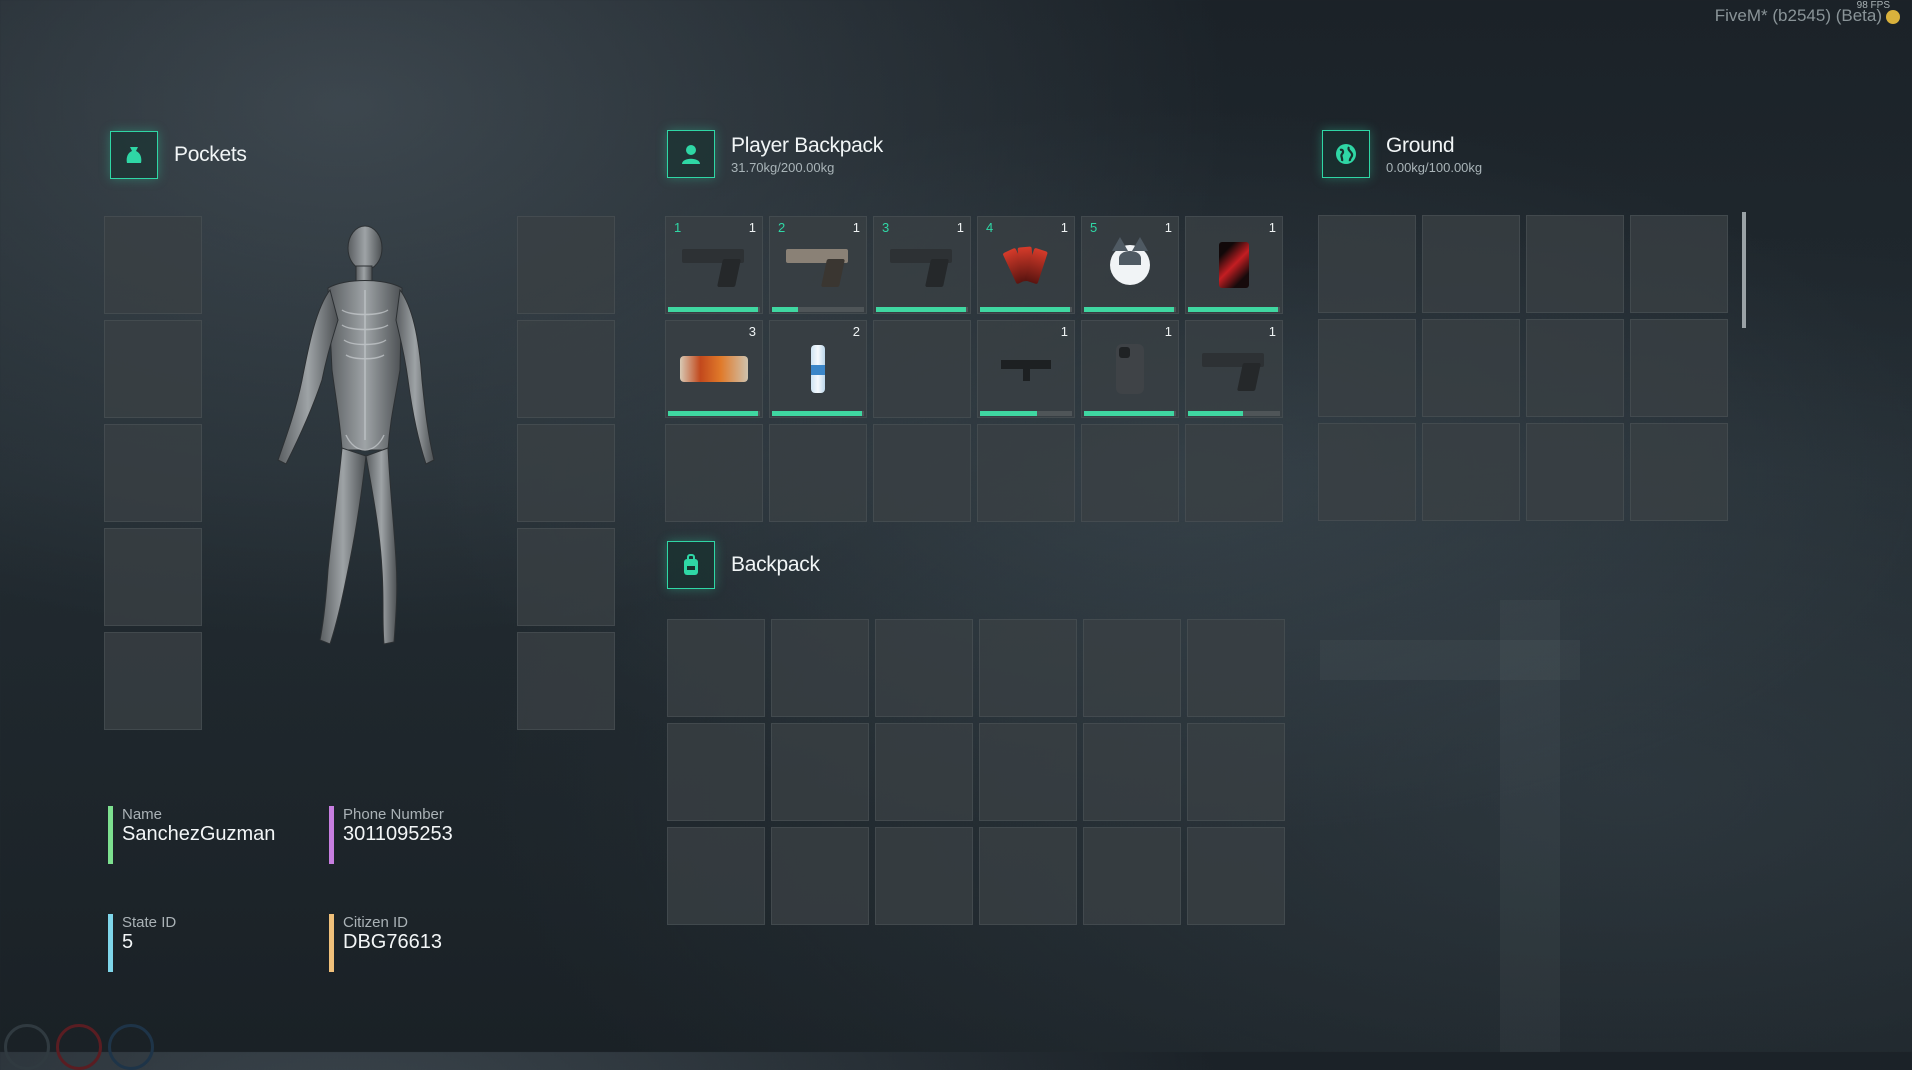  Describe the element at coordinates (1744, 270) in the screenshot. I see `ground-scrollbar` at that location.